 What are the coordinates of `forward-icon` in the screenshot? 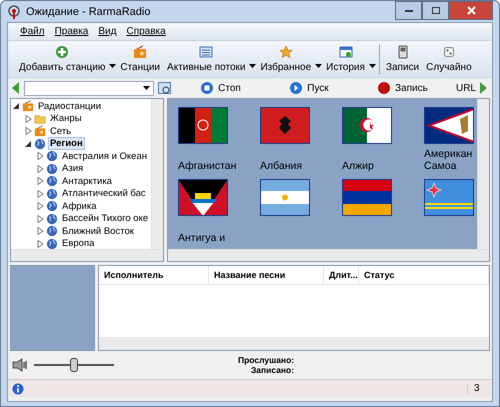 It's located at (484, 88).